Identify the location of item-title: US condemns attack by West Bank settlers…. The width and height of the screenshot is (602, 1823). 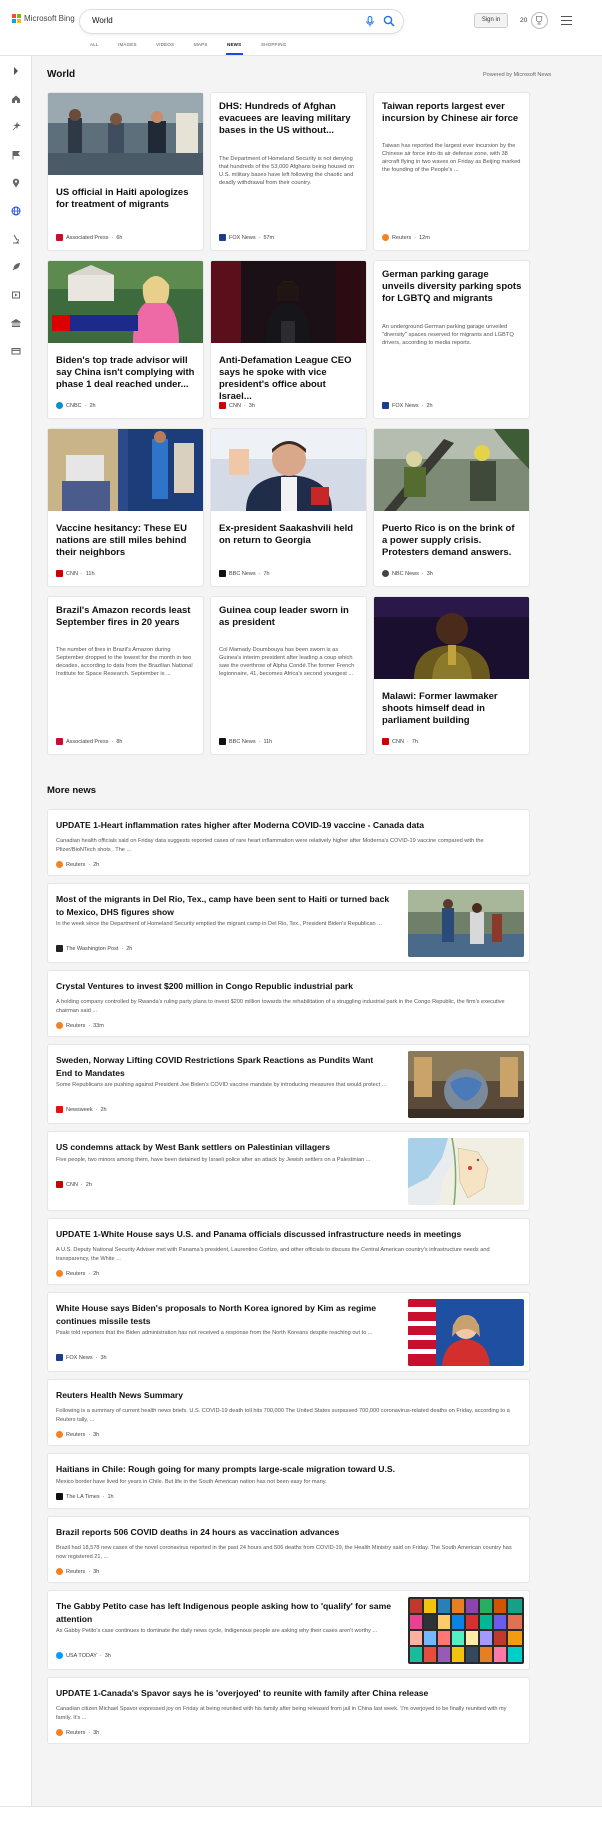
(223, 1147).